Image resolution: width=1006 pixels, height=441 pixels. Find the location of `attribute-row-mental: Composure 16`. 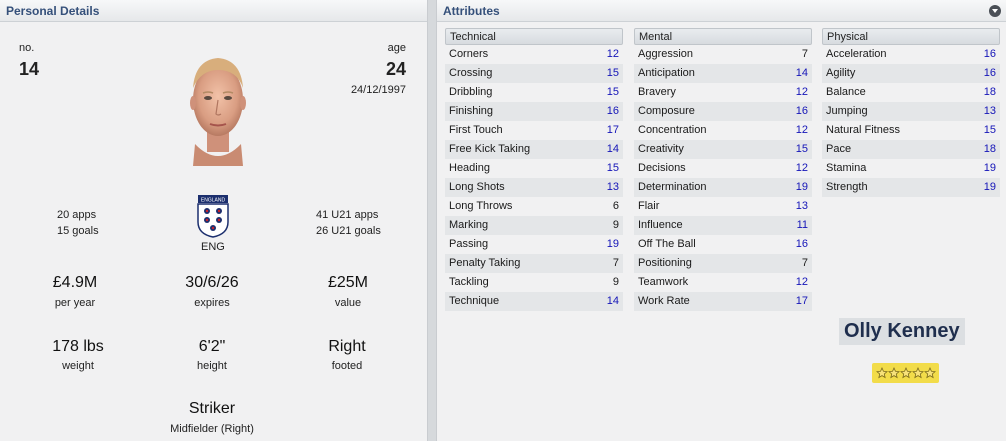

attribute-row-mental: Composure 16 is located at coordinates (723, 111).